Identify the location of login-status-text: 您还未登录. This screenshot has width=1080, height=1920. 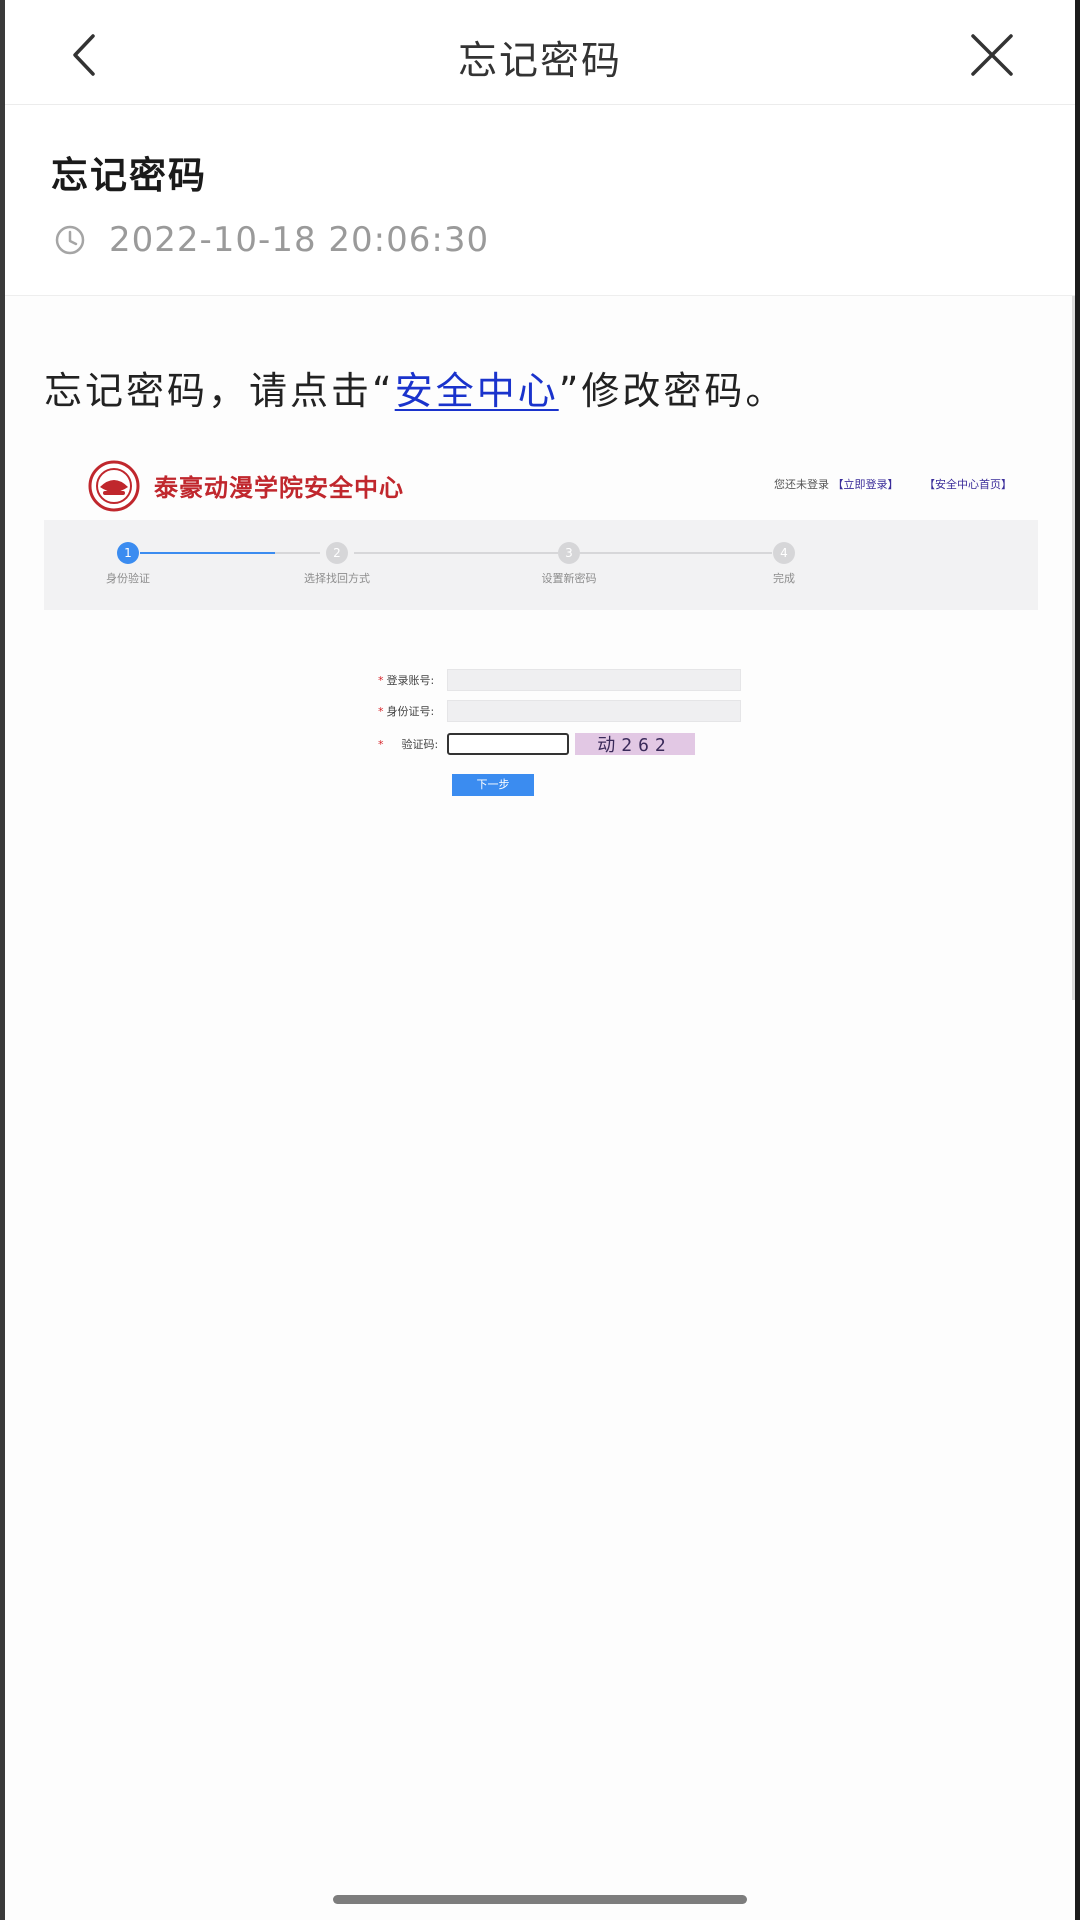
(801, 484).